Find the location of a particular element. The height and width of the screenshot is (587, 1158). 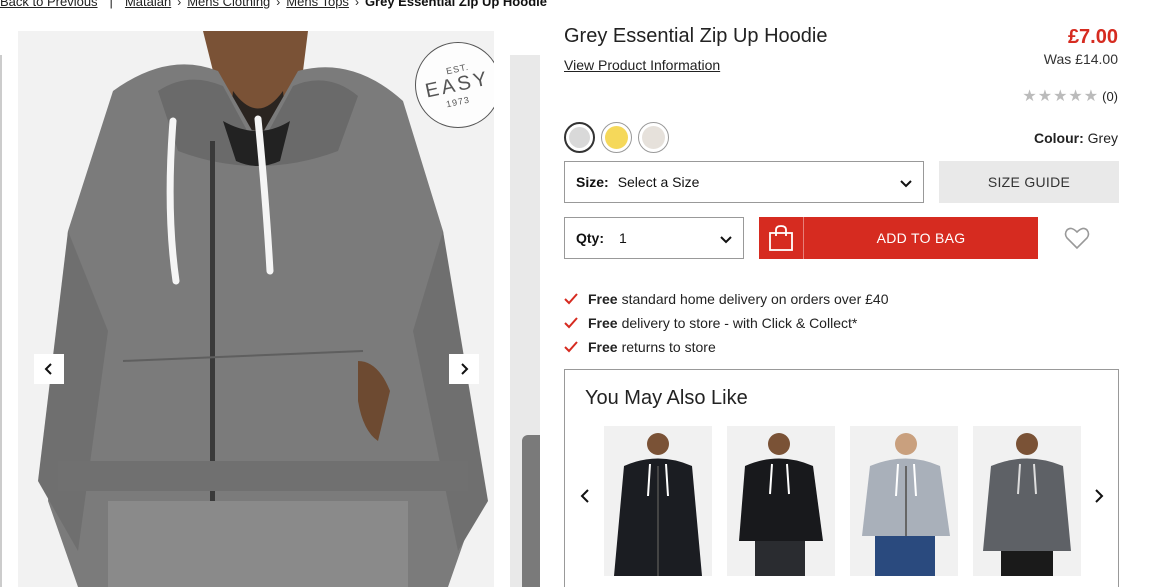

ymal-title: You May Also Like is located at coordinates (666, 398).